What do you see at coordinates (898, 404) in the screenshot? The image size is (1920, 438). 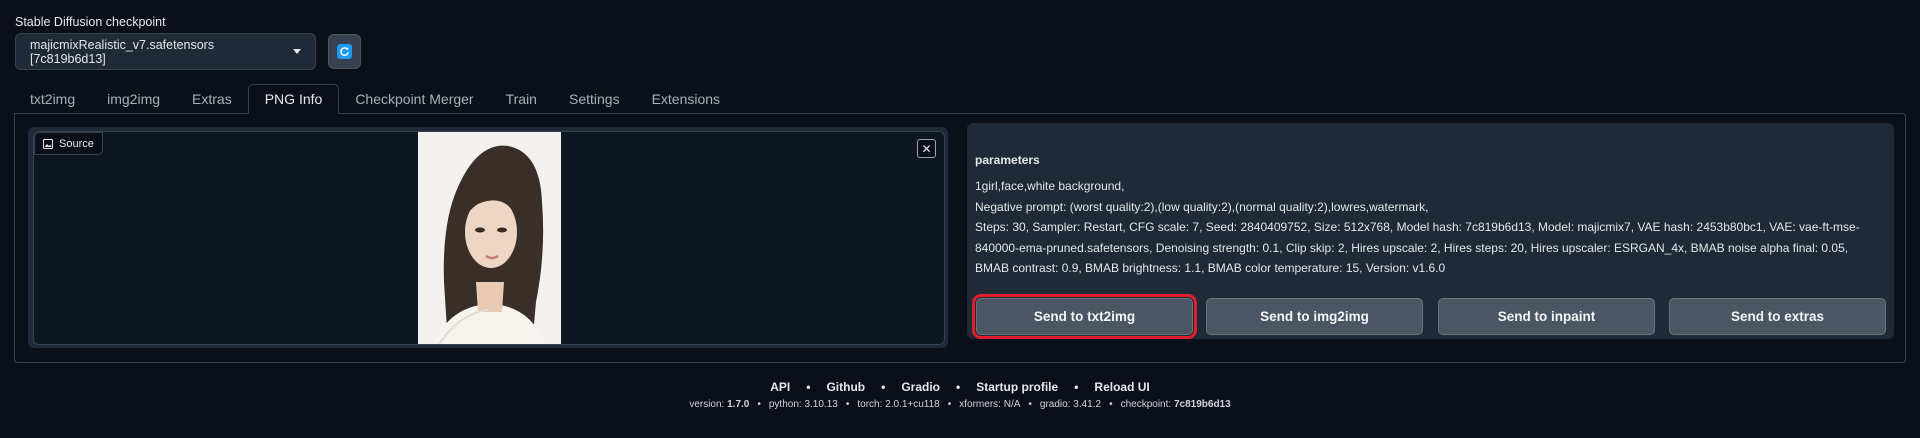 I see `torch-info: torch: 2.0.1+cu118` at bounding box center [898, 404].